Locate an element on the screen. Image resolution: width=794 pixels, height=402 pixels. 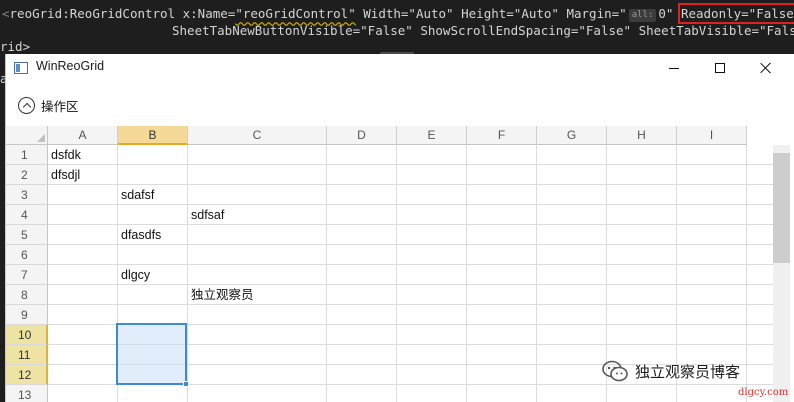
row-header-7: 7 is located at coordinates (27, 275).